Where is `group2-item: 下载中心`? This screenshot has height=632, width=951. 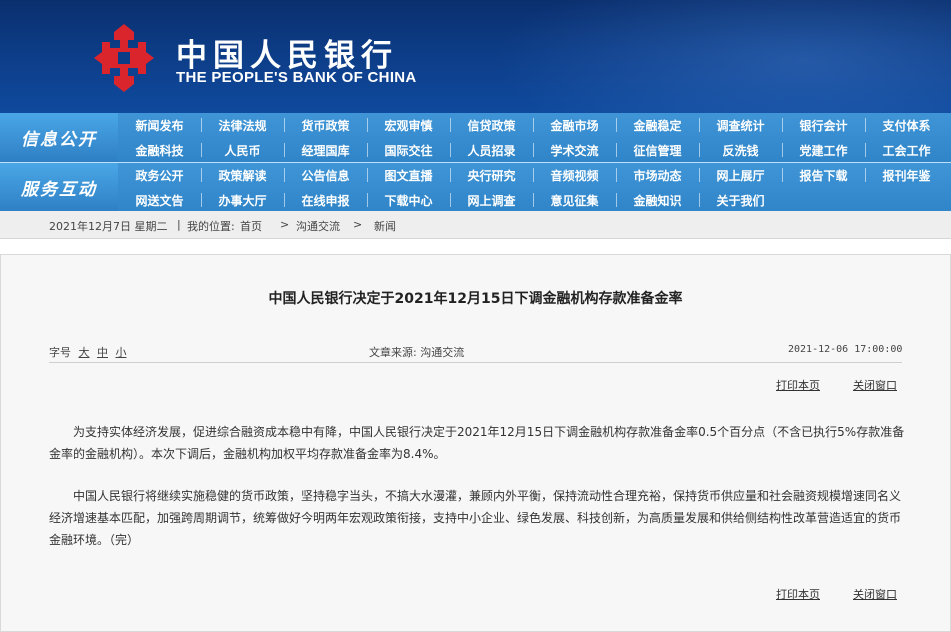 group2-item: 下载中心 is located at coordinates (408, 200).